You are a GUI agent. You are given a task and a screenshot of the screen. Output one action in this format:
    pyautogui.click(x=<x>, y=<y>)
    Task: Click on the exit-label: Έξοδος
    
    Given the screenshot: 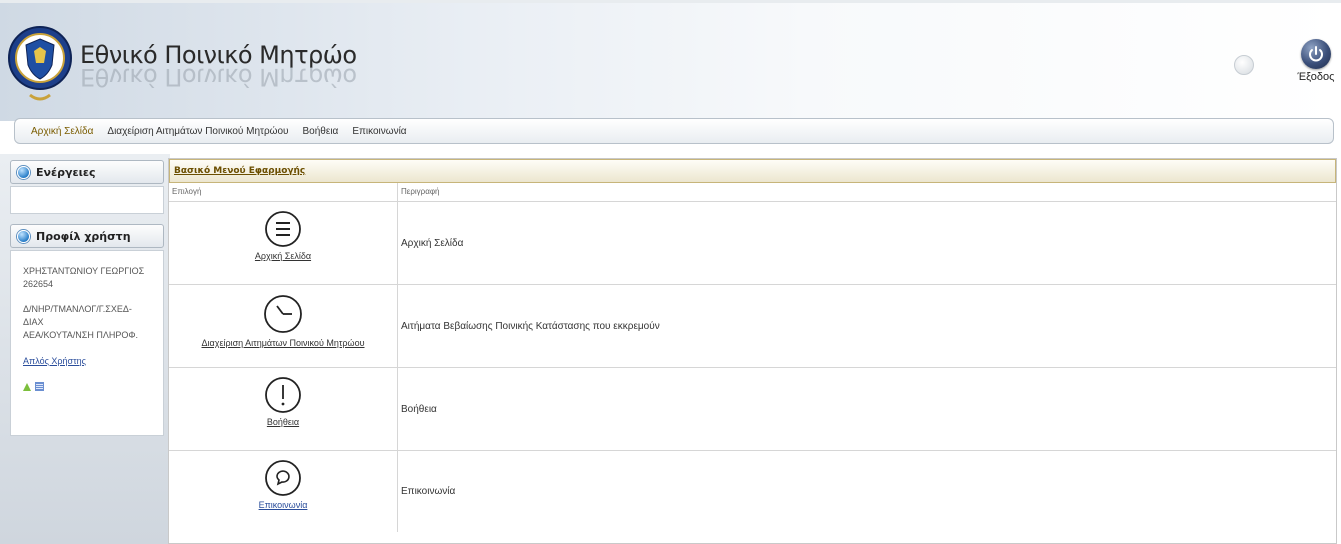 What is the action you would take?
    pyautogui.click(x=1316, y=77)
    